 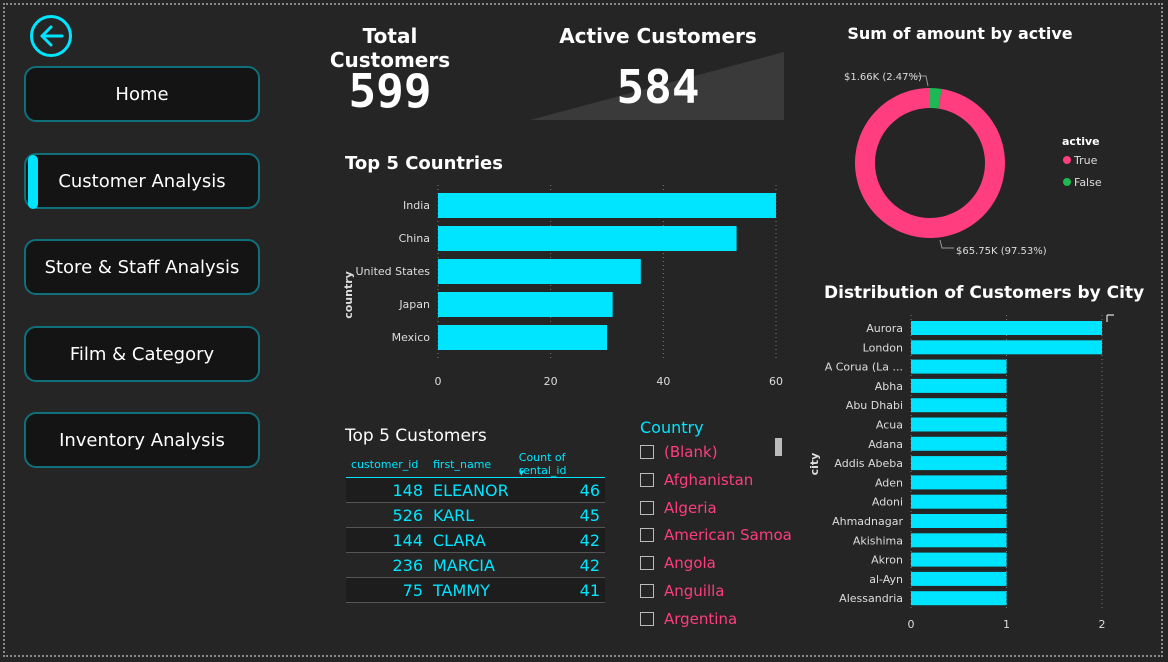 What do you see at coordinates (728, 535) in the screenshot?
I see `slicer-item-label: American Samoa` at bounding box center [728, 535].